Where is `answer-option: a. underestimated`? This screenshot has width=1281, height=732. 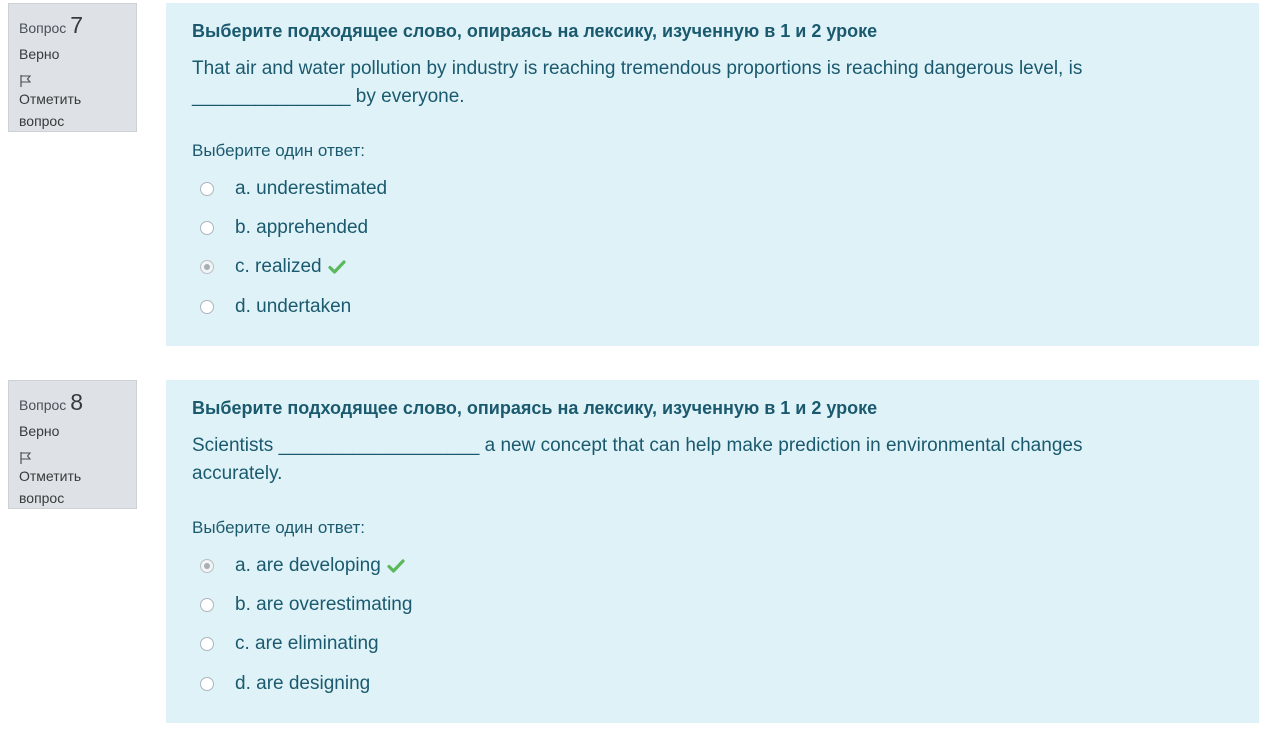
answer-option: a. underestimated is located at coordinates (712, 188).